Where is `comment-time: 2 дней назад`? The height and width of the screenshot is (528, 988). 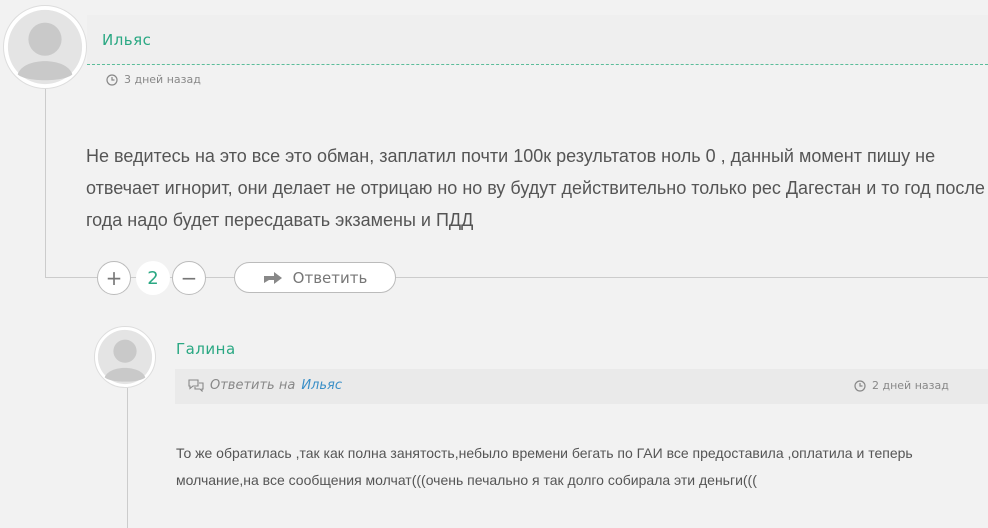 comment-time: 2 дней назад is located at coordinates (901, 385).